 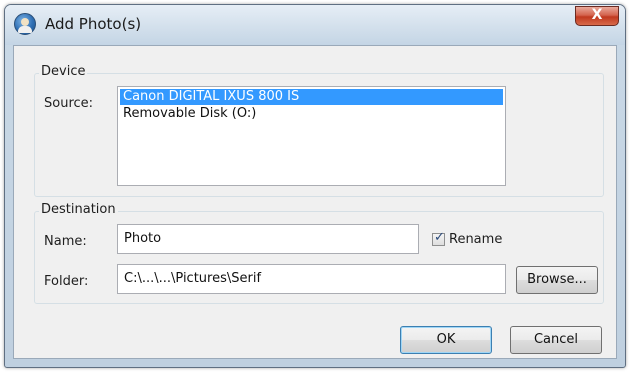 What do you see at coordinates (66, 281) in the screenshot?
I see `folder-label: Folder:` at bounding box center [66, 281].